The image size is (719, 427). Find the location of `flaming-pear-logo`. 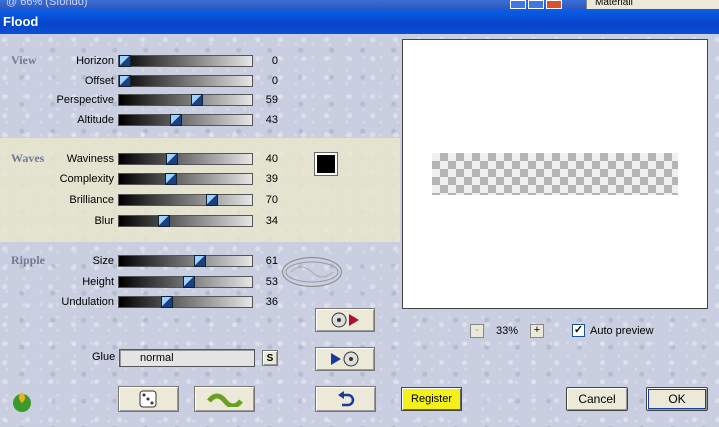

flaming-pear-logo is located at coordinates (312, 272).